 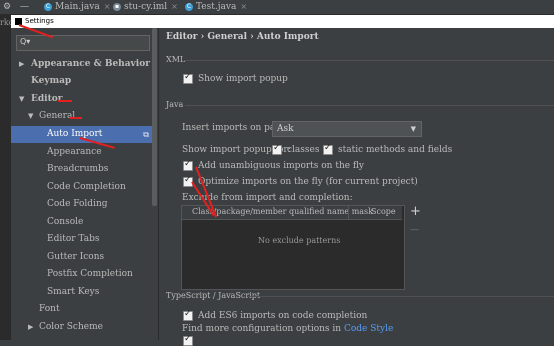 What do you see at coordinates (176, 59) in the screenshot?
I see `section-xml-title: XML` at bounding box center [176, 59].